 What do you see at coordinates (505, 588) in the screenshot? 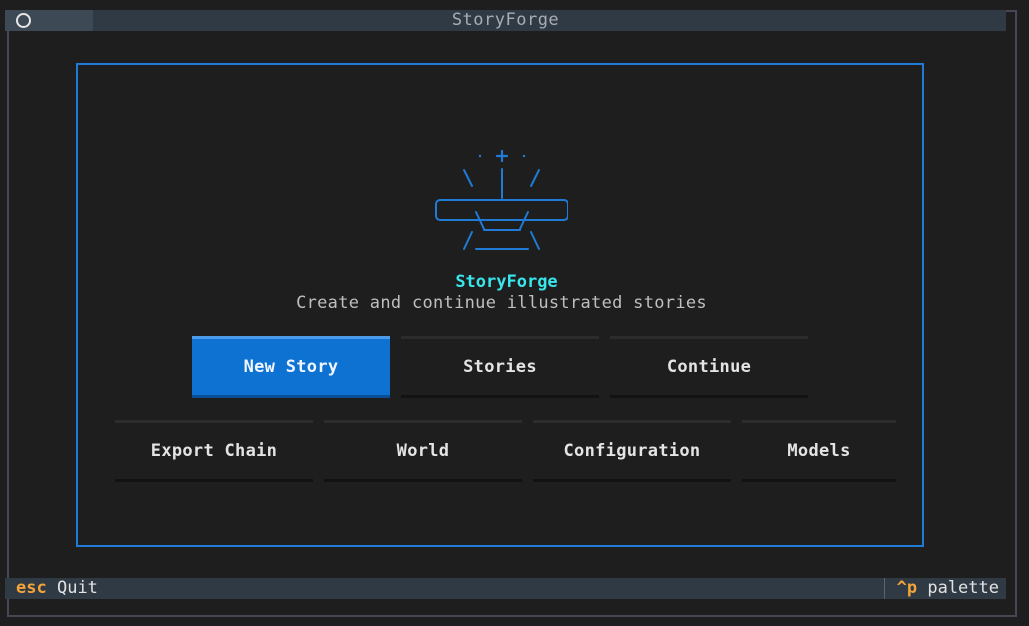
I see `footer-bar: esc Quit ^p palette` at bounding box center [505, 588].